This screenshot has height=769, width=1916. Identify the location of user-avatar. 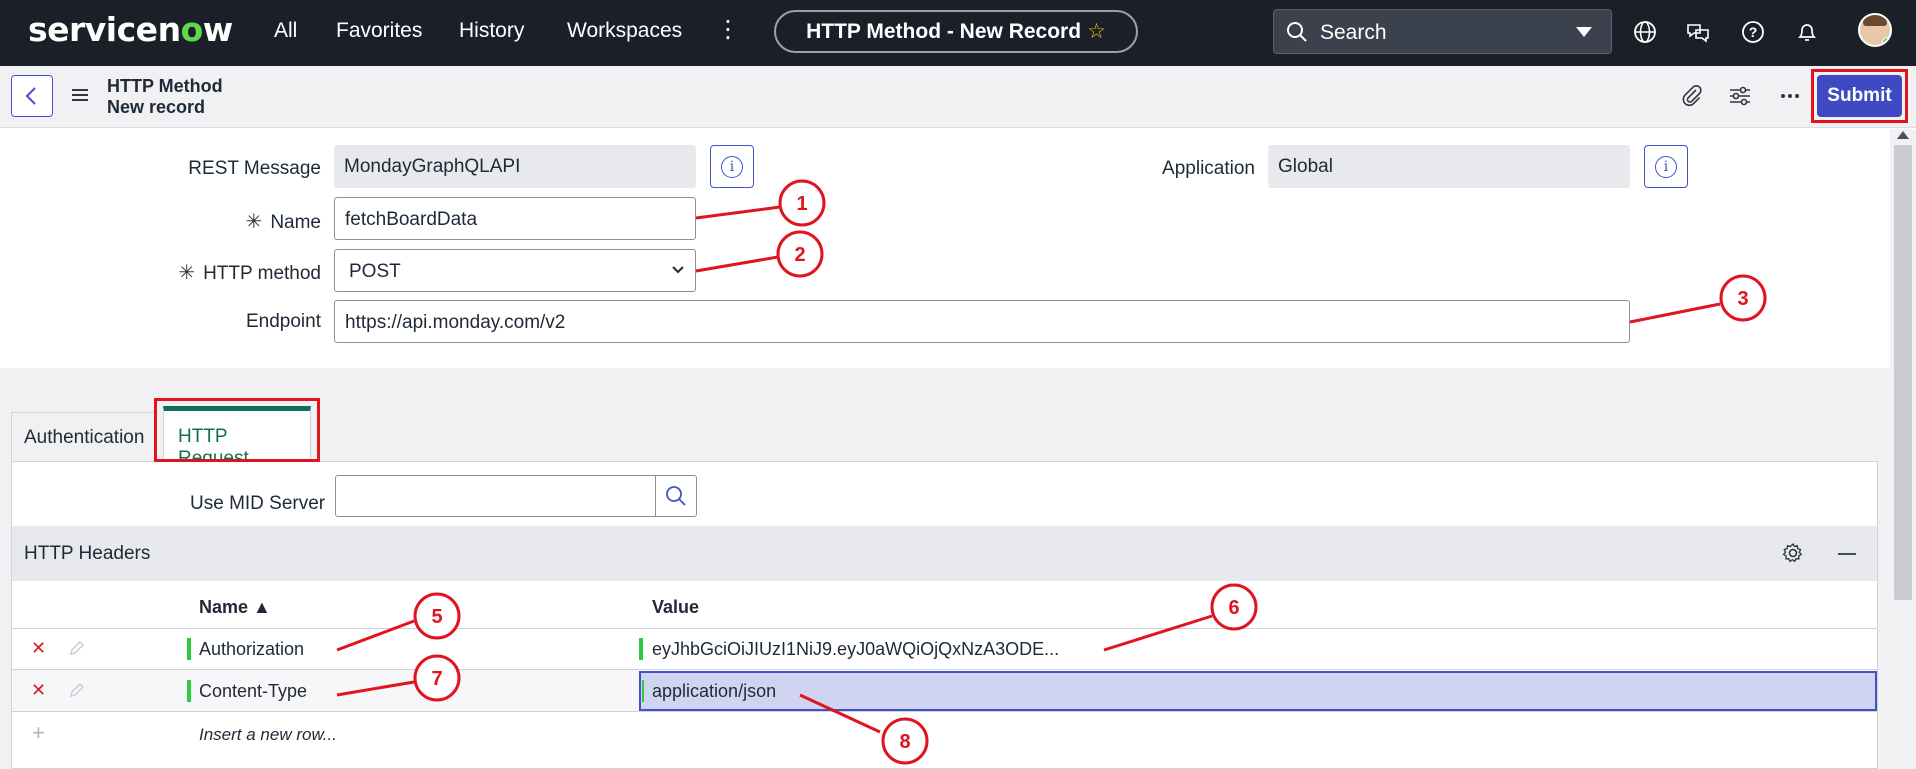
(1875, 30).